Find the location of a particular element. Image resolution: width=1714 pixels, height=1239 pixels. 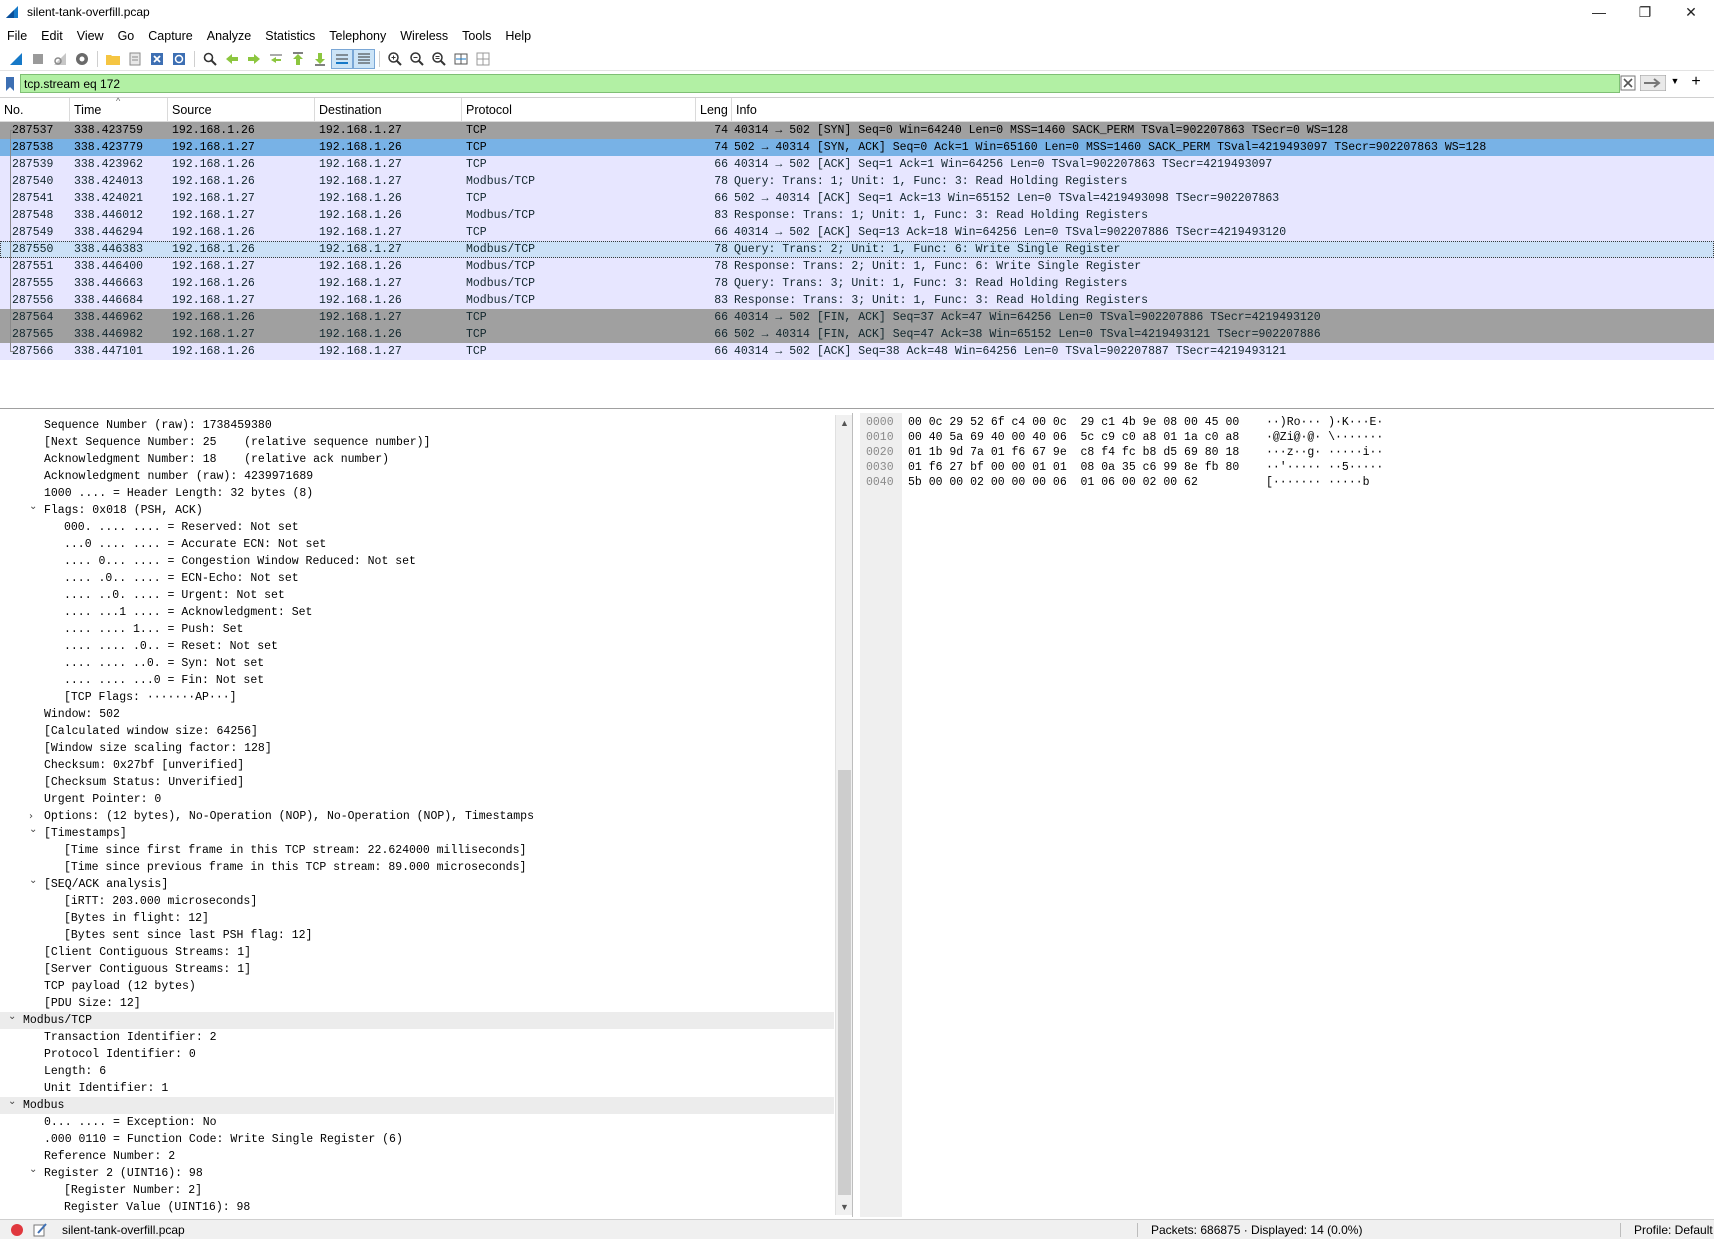

stop-capture-button is located at coordinates (38, 59).